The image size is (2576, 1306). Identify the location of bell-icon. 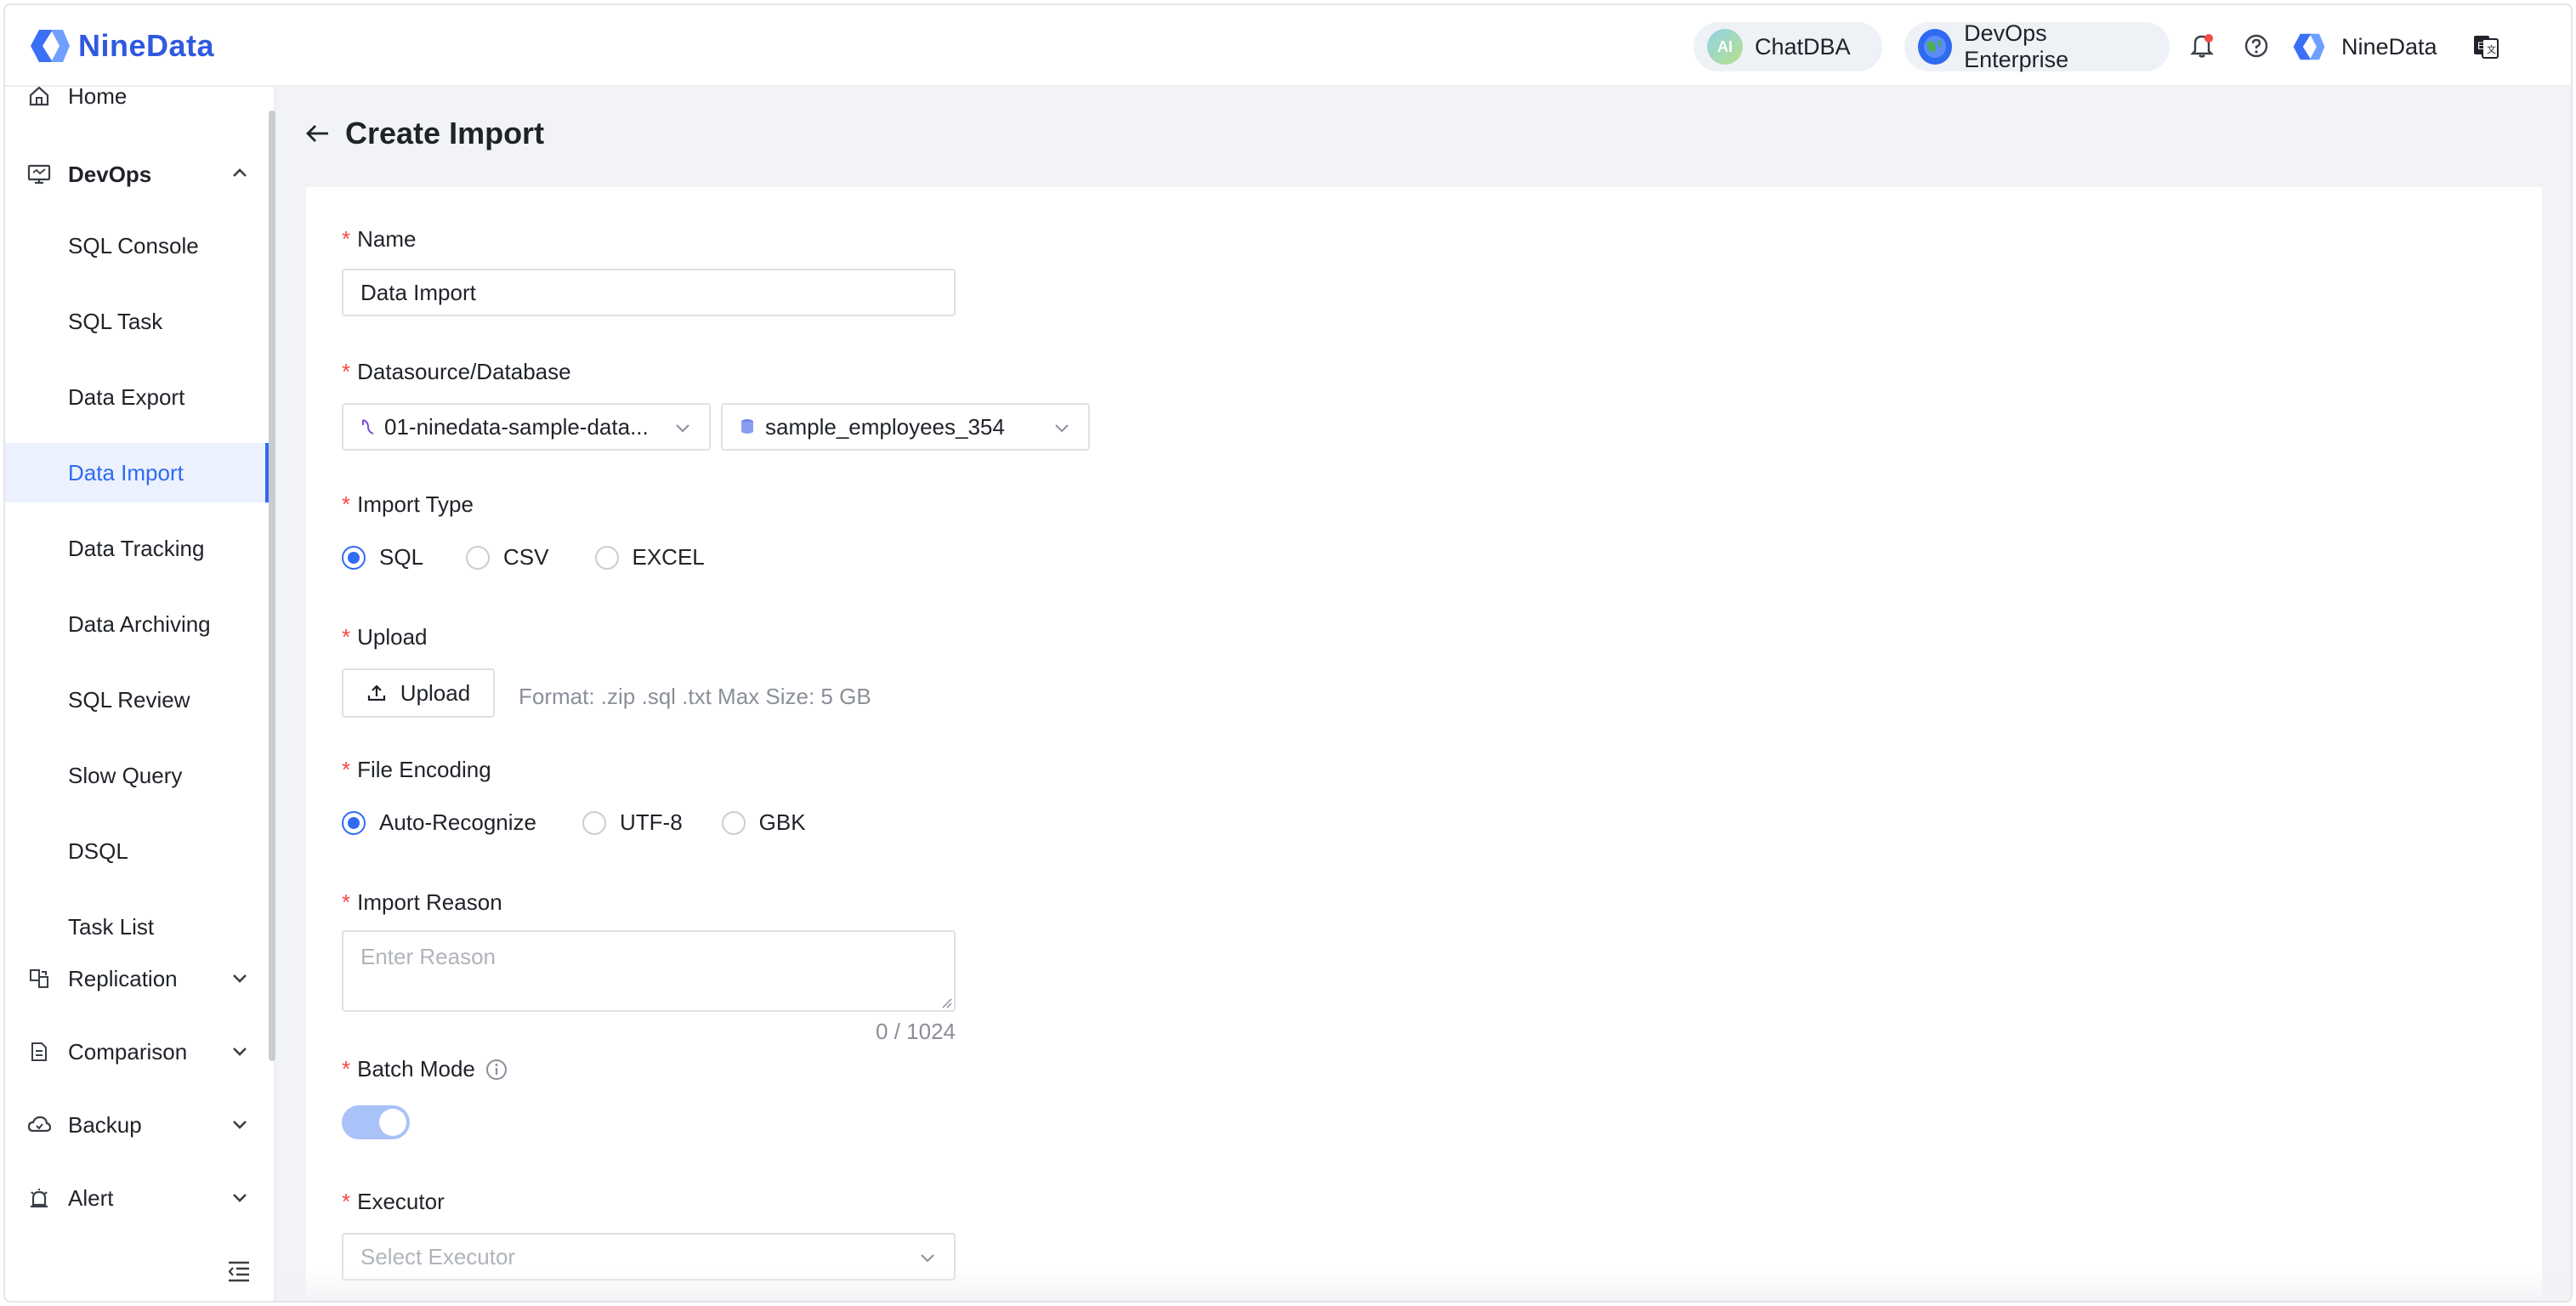
(2202, 46).